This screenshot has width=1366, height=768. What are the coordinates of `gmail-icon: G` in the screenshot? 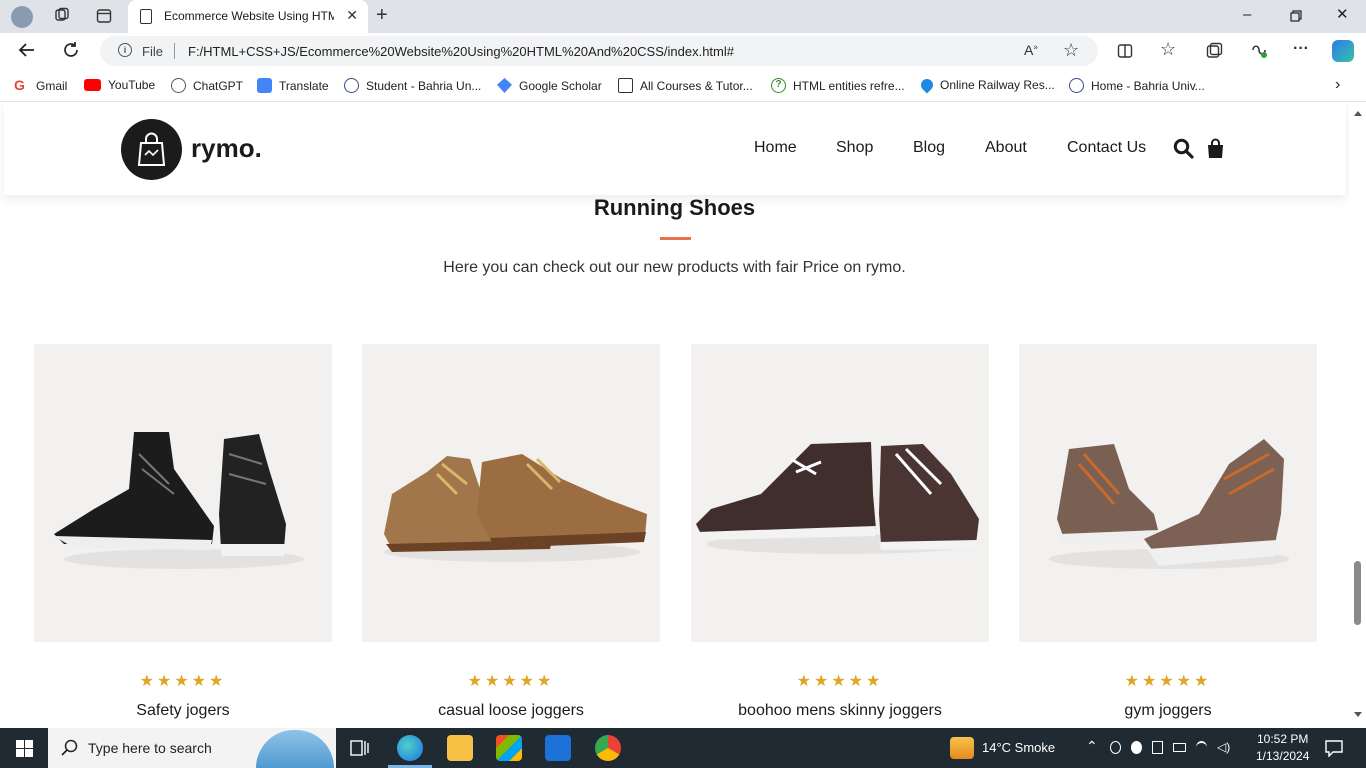 It's located at (19, 85).